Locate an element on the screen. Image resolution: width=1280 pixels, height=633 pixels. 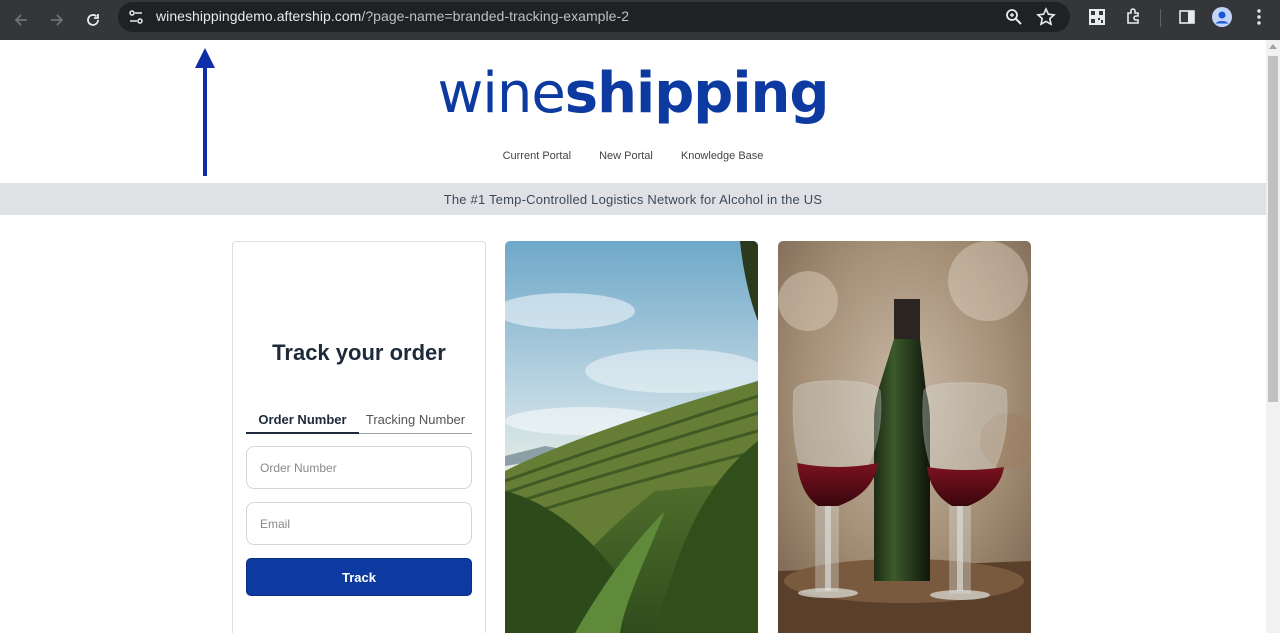
side-panel-icon is located at coordinates (1187, 17).